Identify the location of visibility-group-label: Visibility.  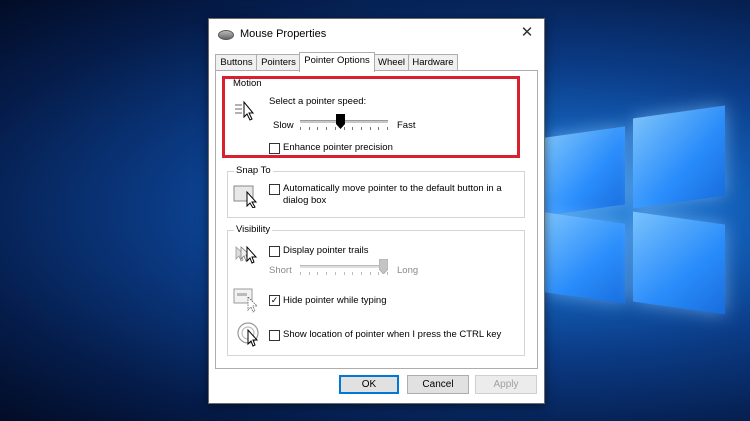
(253, 229).